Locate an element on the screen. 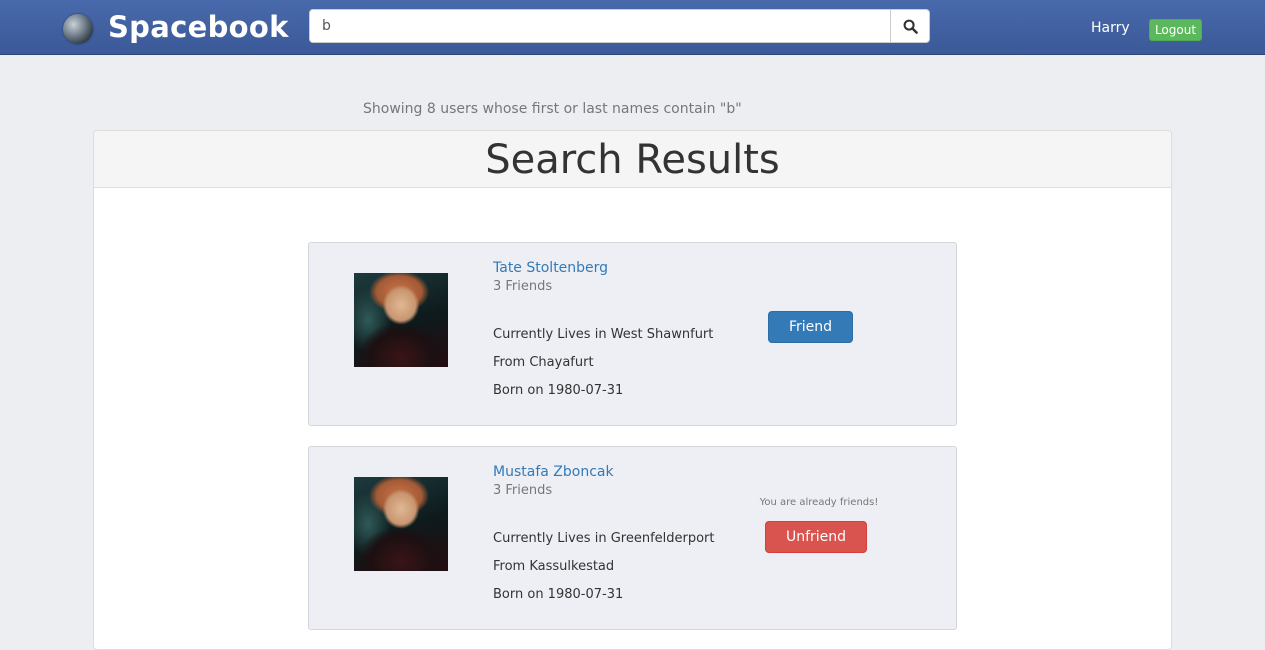 The image size is (1265, 650). page-title: Search Results is located at coordinates (632, 160).